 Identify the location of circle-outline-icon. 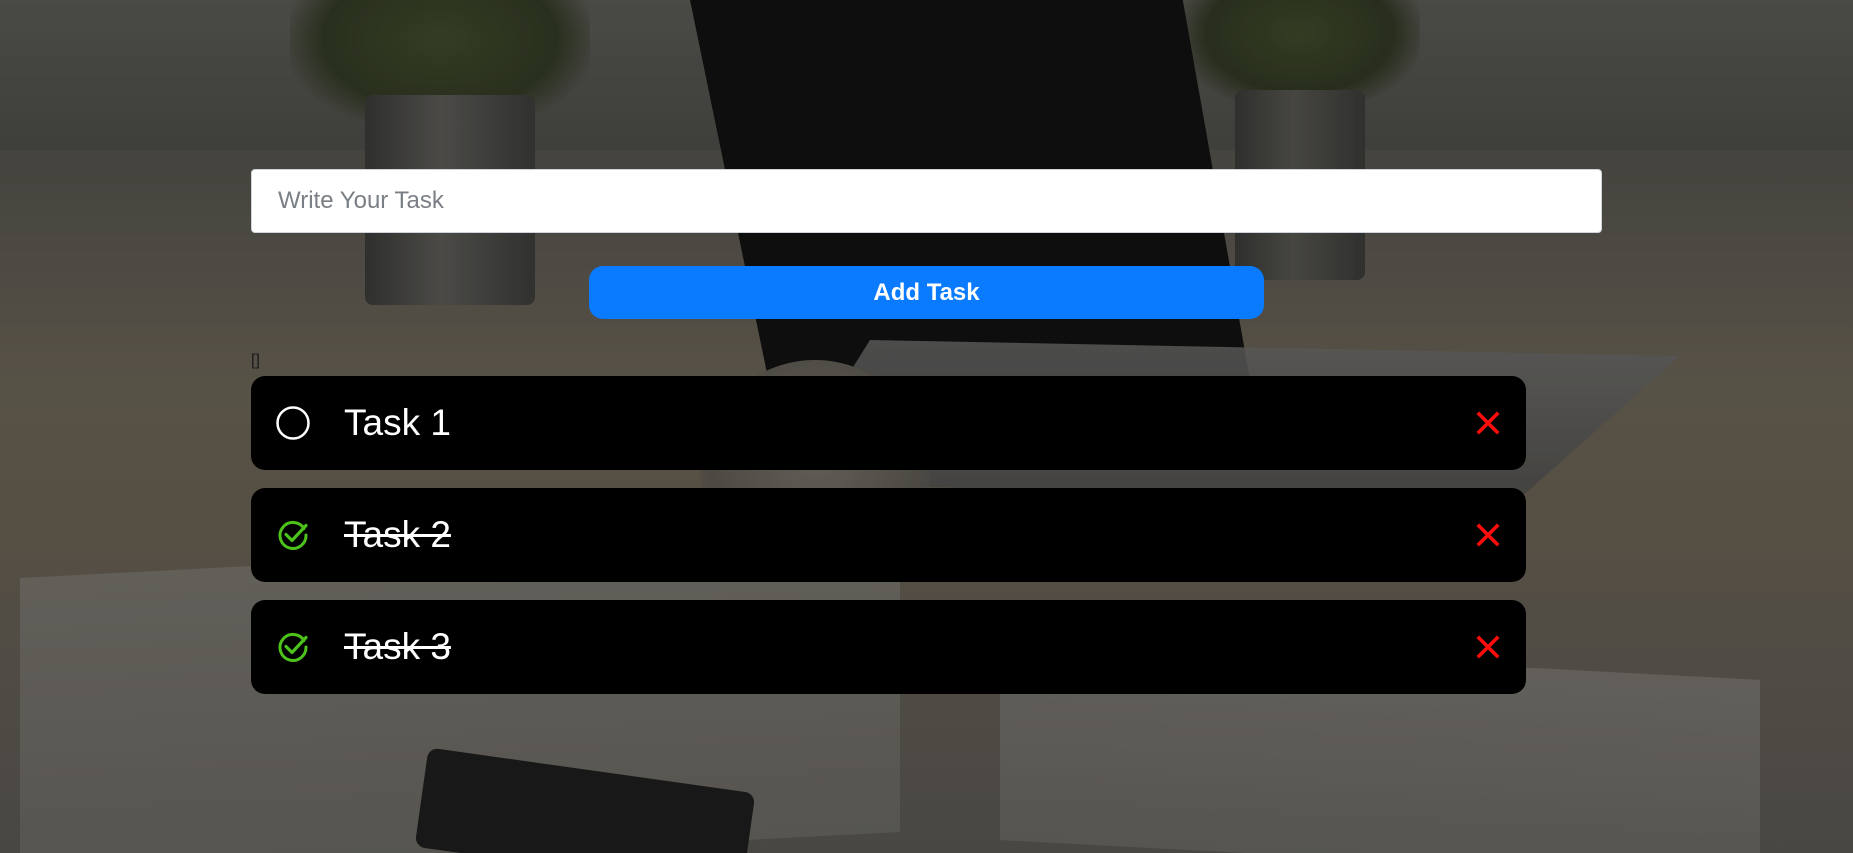
(293, 423).